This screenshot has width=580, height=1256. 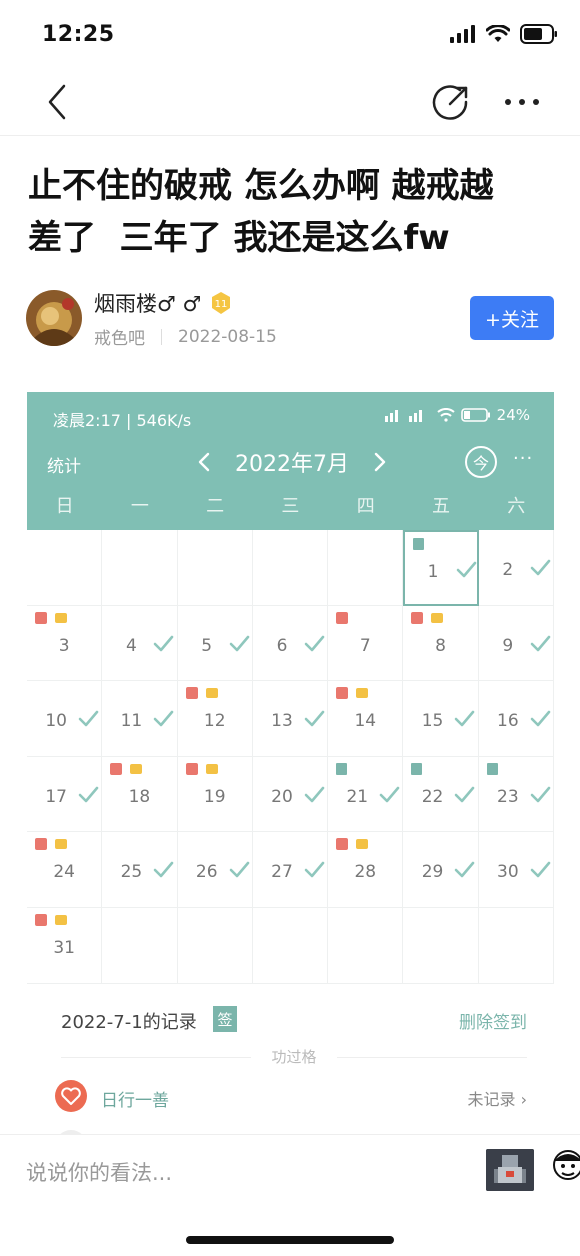 I want to click on level-badge: 11, so click(x=221, y=303).